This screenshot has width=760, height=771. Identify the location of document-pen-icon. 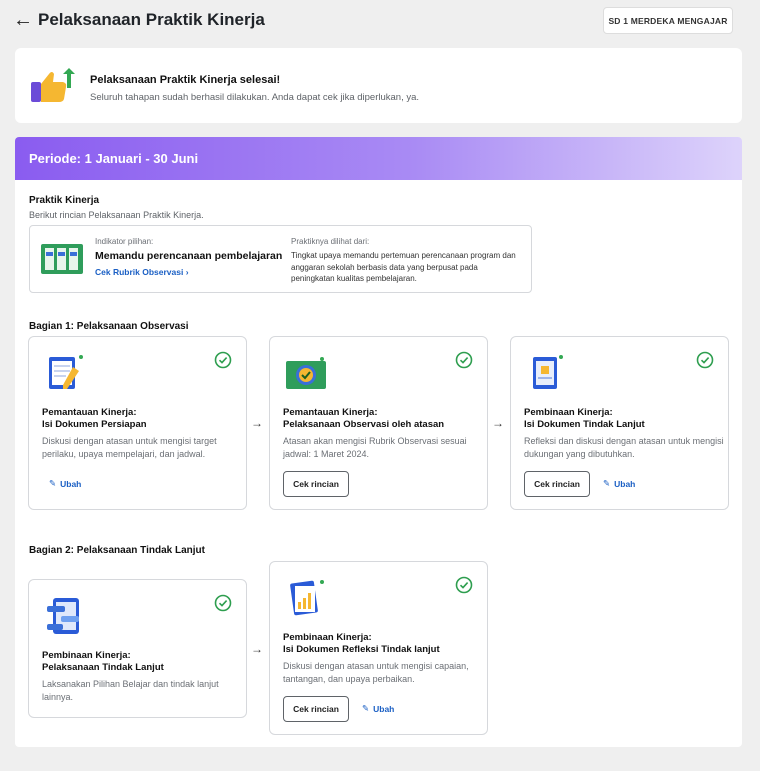
(66, 372).